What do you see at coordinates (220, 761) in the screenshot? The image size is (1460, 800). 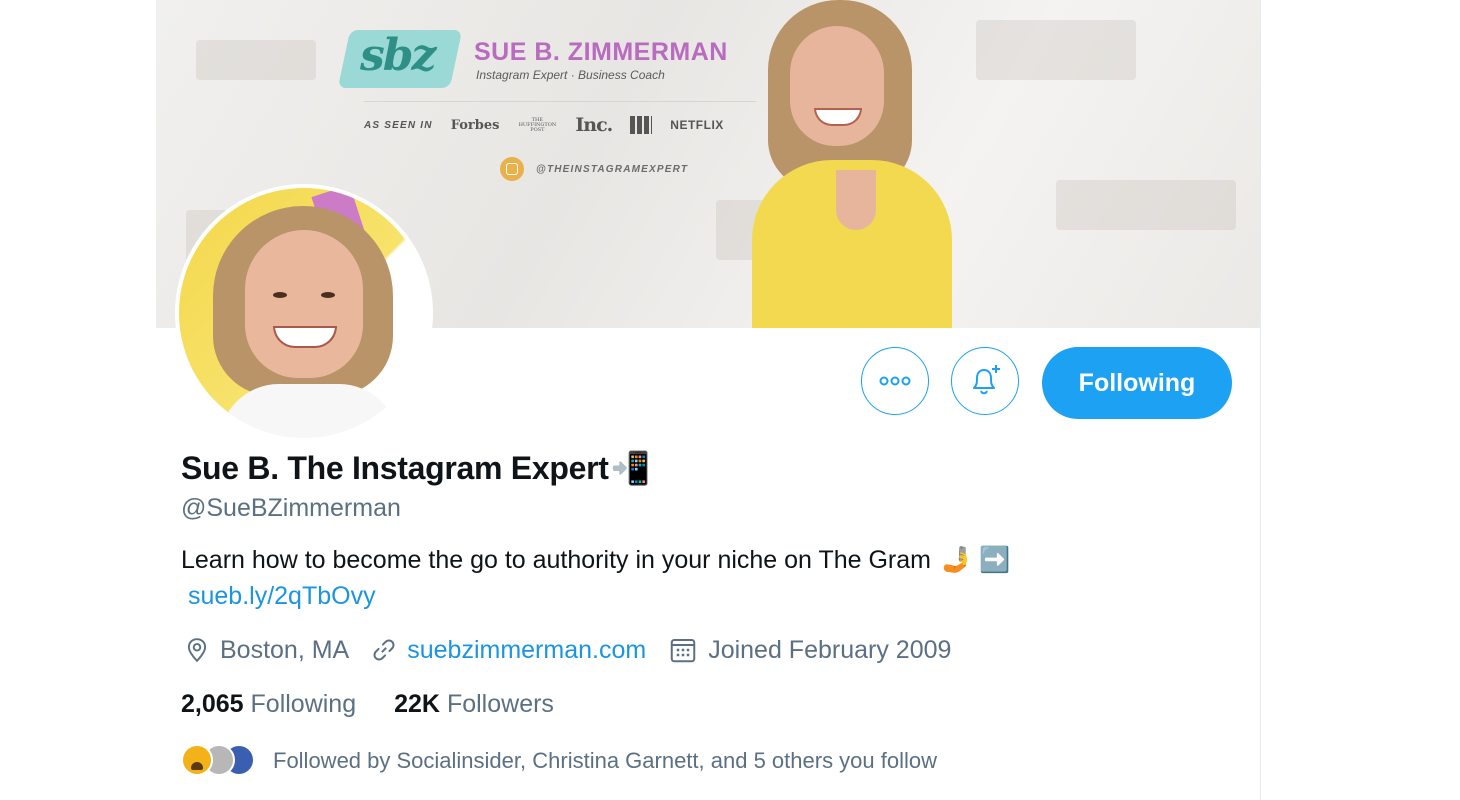 I see `followed-by-avatars` at bounding box center [220, 761].